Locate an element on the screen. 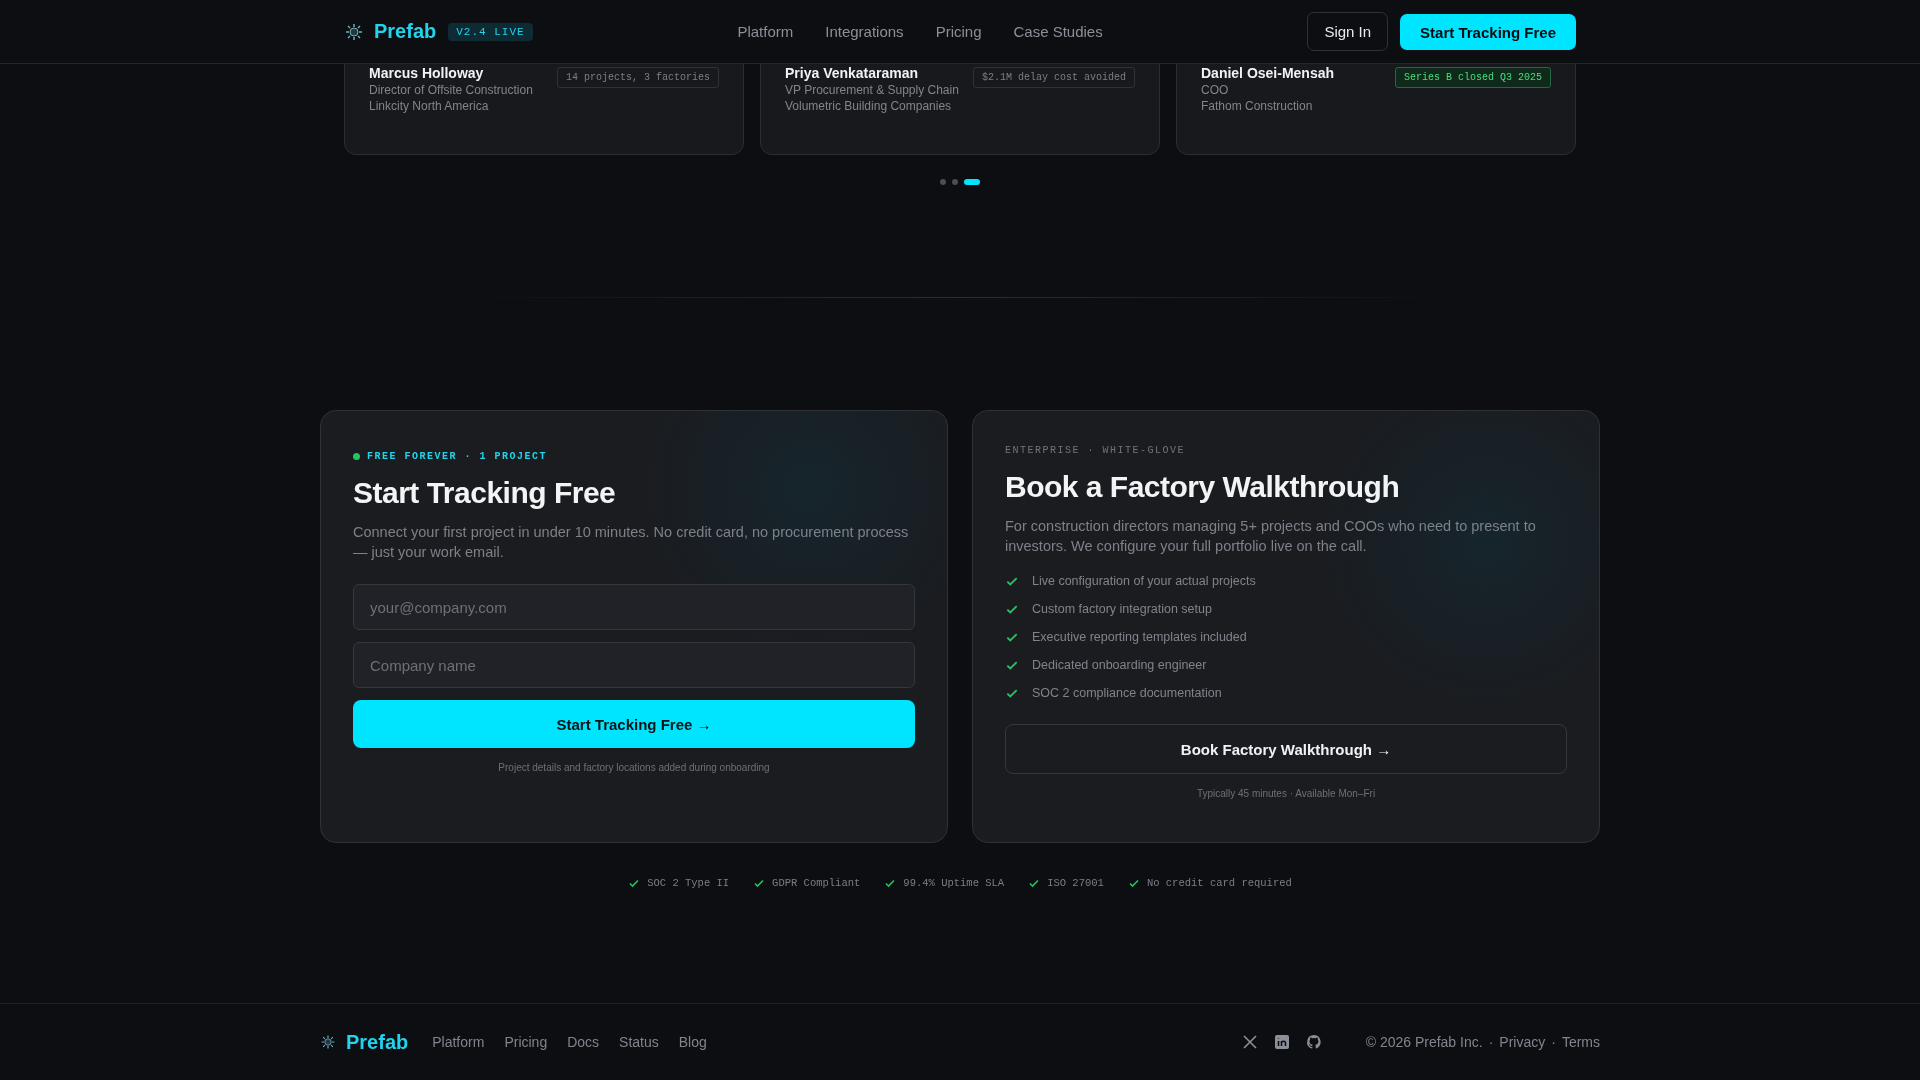 The image size is (1920, 1080). plan-title: Start Tracking Free is located at coordinates (485, 493).